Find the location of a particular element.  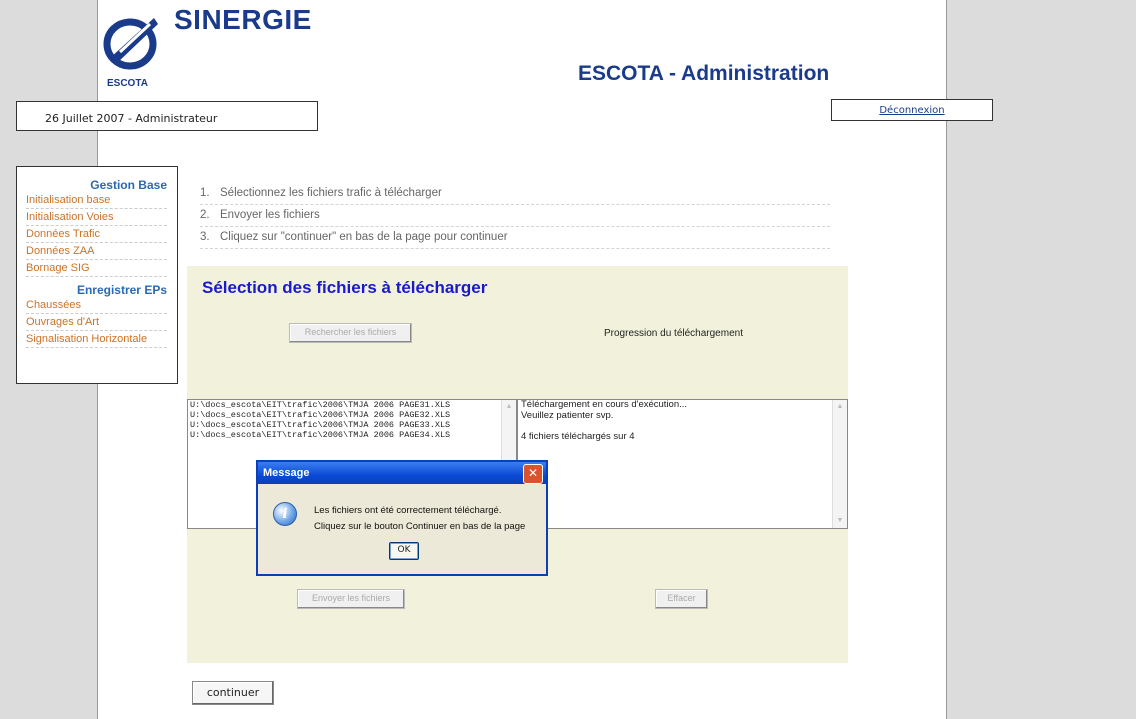

date-user-text: 26 Juillet 2007 - Administrateur is located at coordinates (131, 118).